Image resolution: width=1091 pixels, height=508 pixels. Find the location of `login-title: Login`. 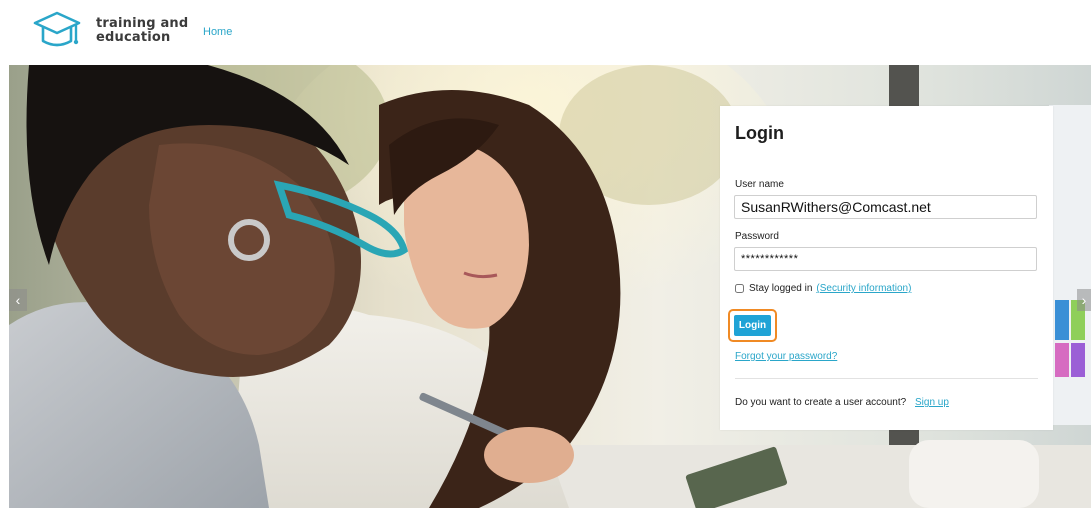

login-title: Login is located at coordinates (759, 133).